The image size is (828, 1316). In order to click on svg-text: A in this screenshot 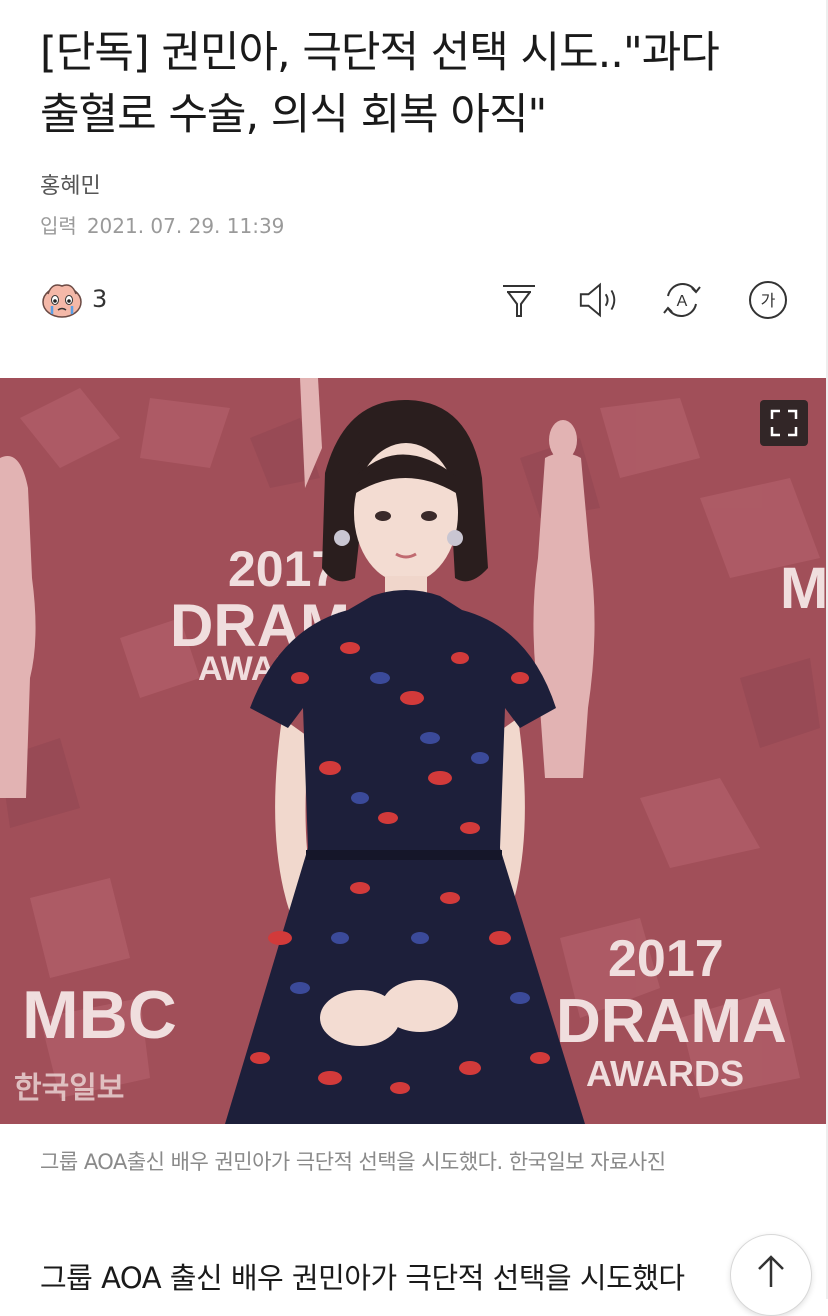, I will do `click(682, 301)`.